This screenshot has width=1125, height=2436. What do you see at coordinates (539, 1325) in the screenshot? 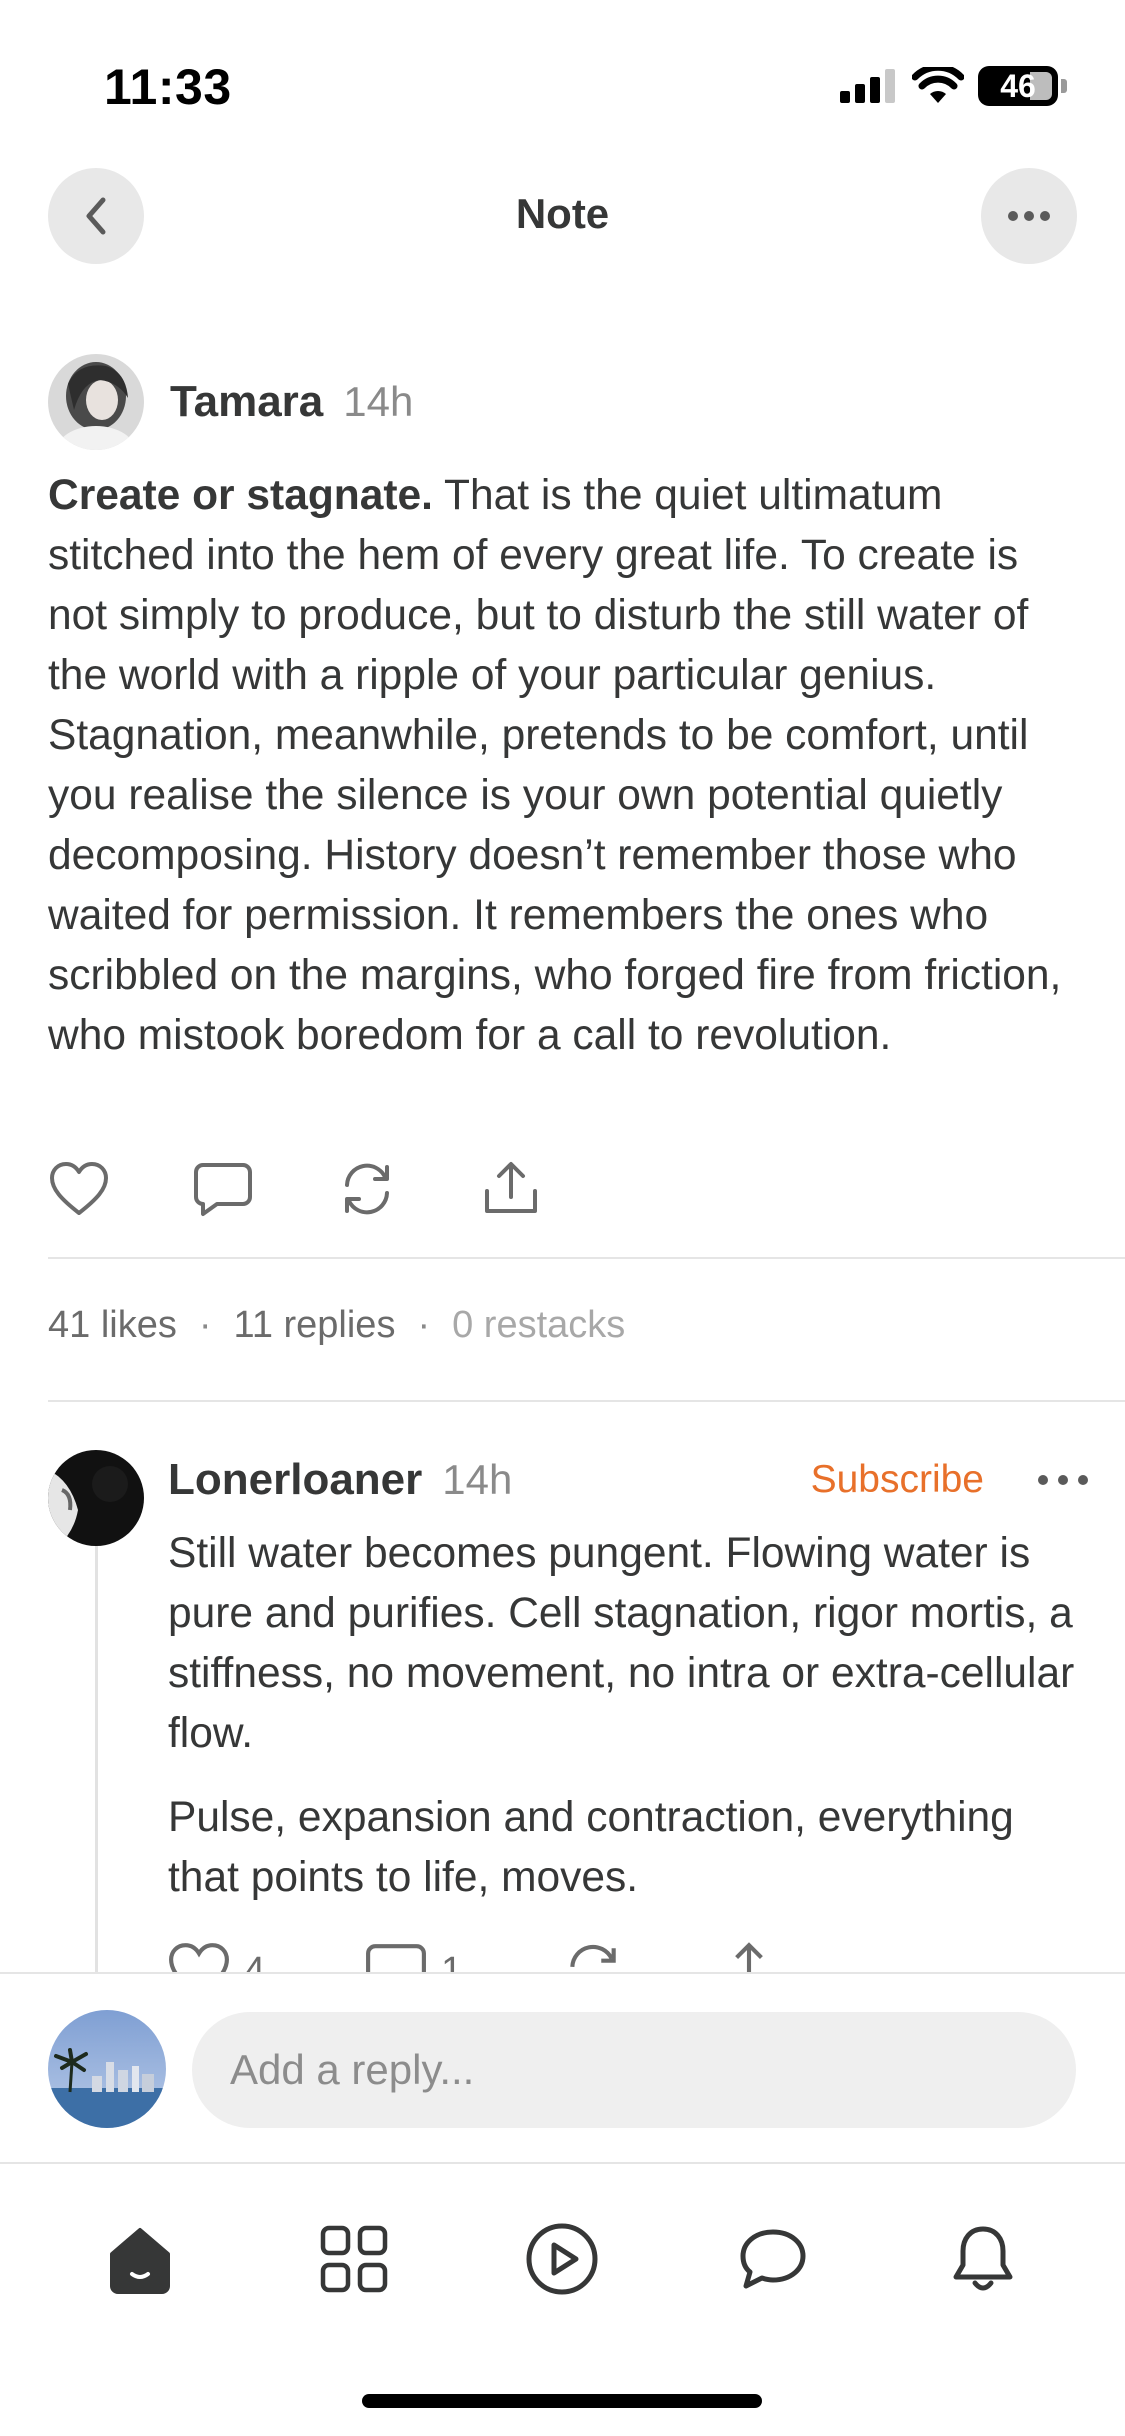
I see `restacks-count: 0 restacks` at bounding box center [539, 1325].